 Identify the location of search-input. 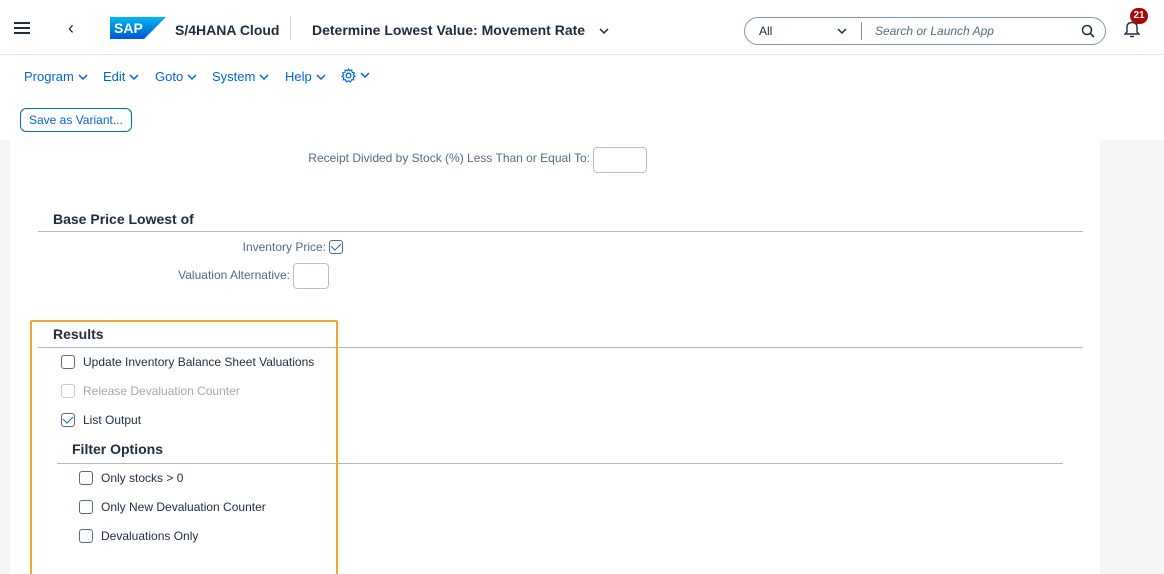
(970, 31).